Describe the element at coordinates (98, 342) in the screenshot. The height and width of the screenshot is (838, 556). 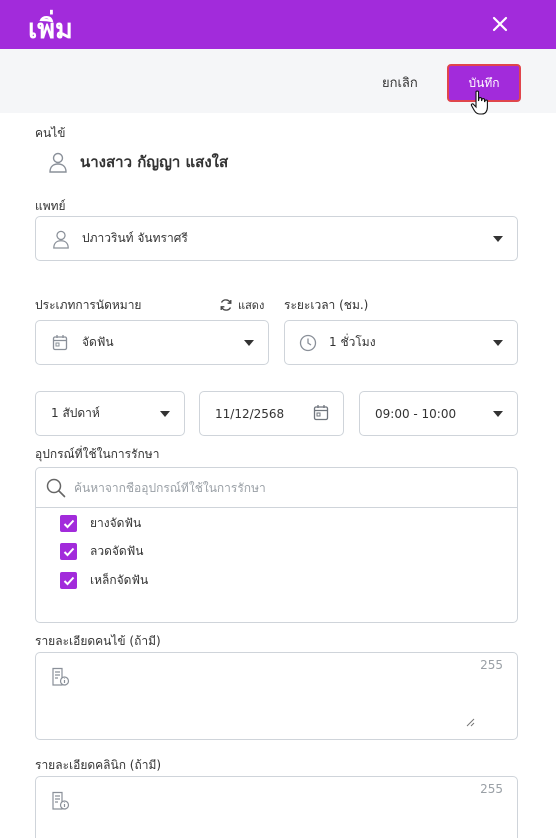
I see `appointment-type-value: จัดฟัน` at that location.